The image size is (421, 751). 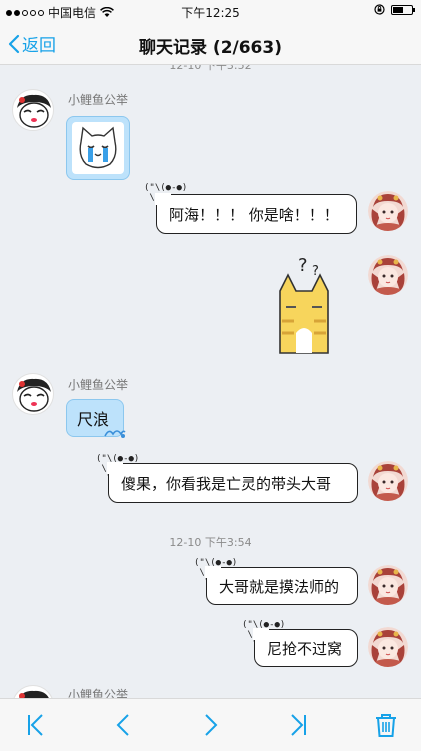 I want to click on prev-page-icon, so click(x=122, y=725).